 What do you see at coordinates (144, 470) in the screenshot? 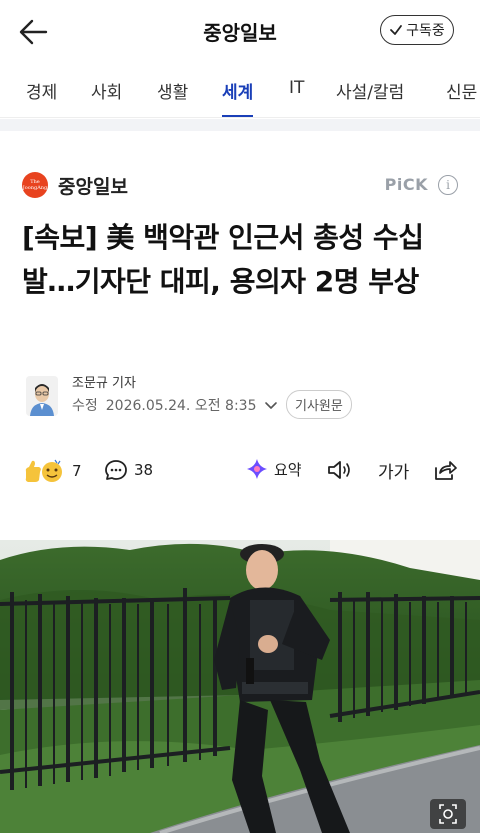
I see `comment-count: 38` at bounding box center [144, 470].